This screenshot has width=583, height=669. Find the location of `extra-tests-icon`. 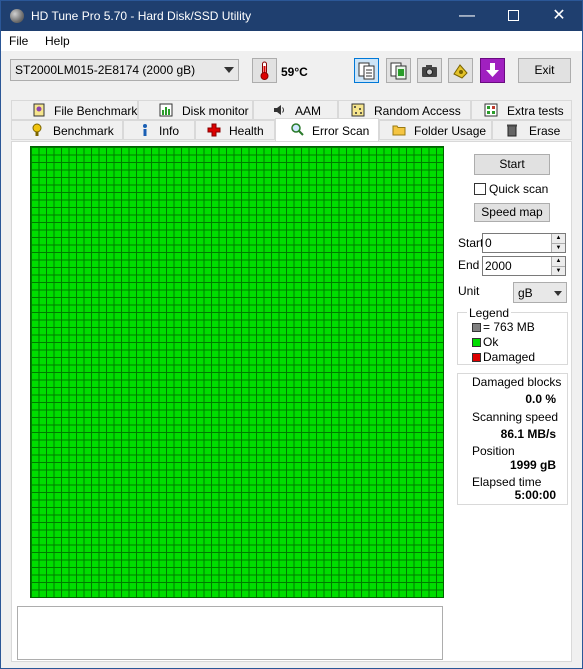

extra-tests-icon is located at coordinates (491, 110).